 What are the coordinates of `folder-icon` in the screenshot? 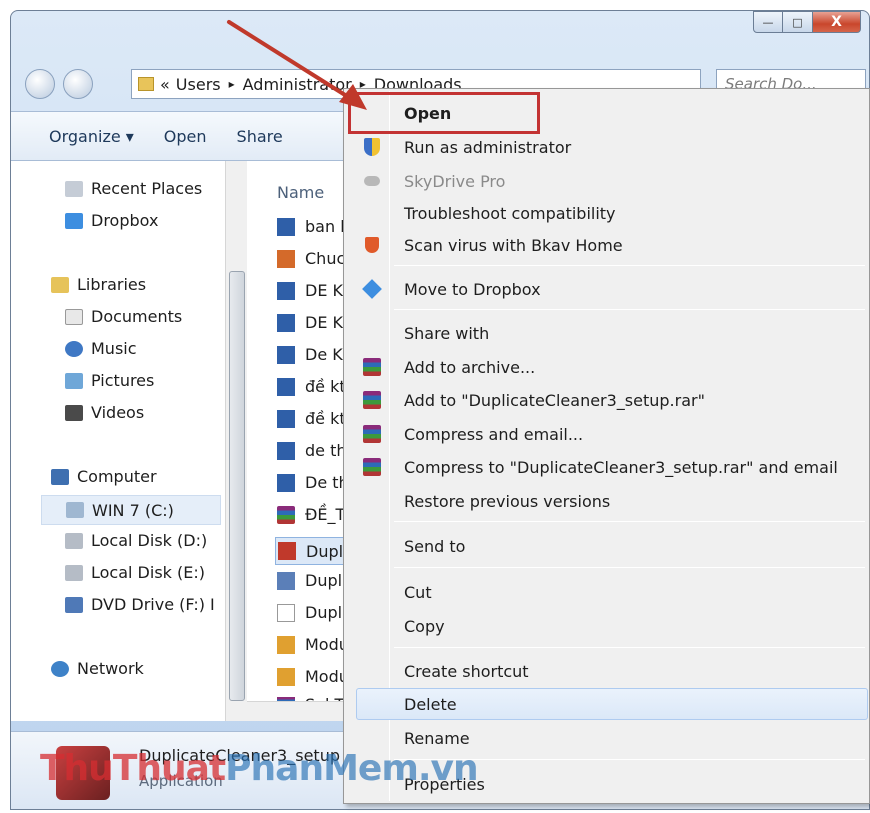 It's located at (146, 84).